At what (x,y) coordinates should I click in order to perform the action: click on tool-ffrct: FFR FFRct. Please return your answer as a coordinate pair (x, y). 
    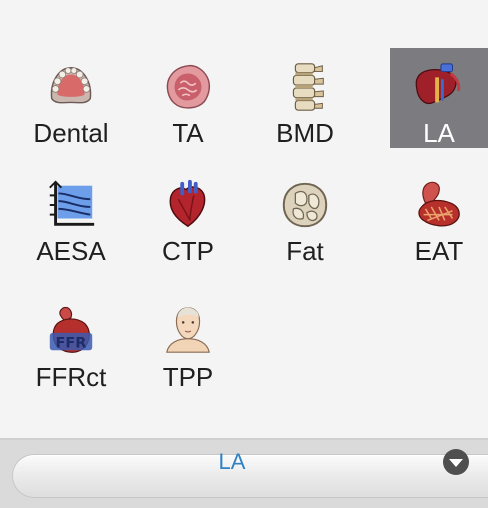
    Looking at the image, I should click on (71, 342).